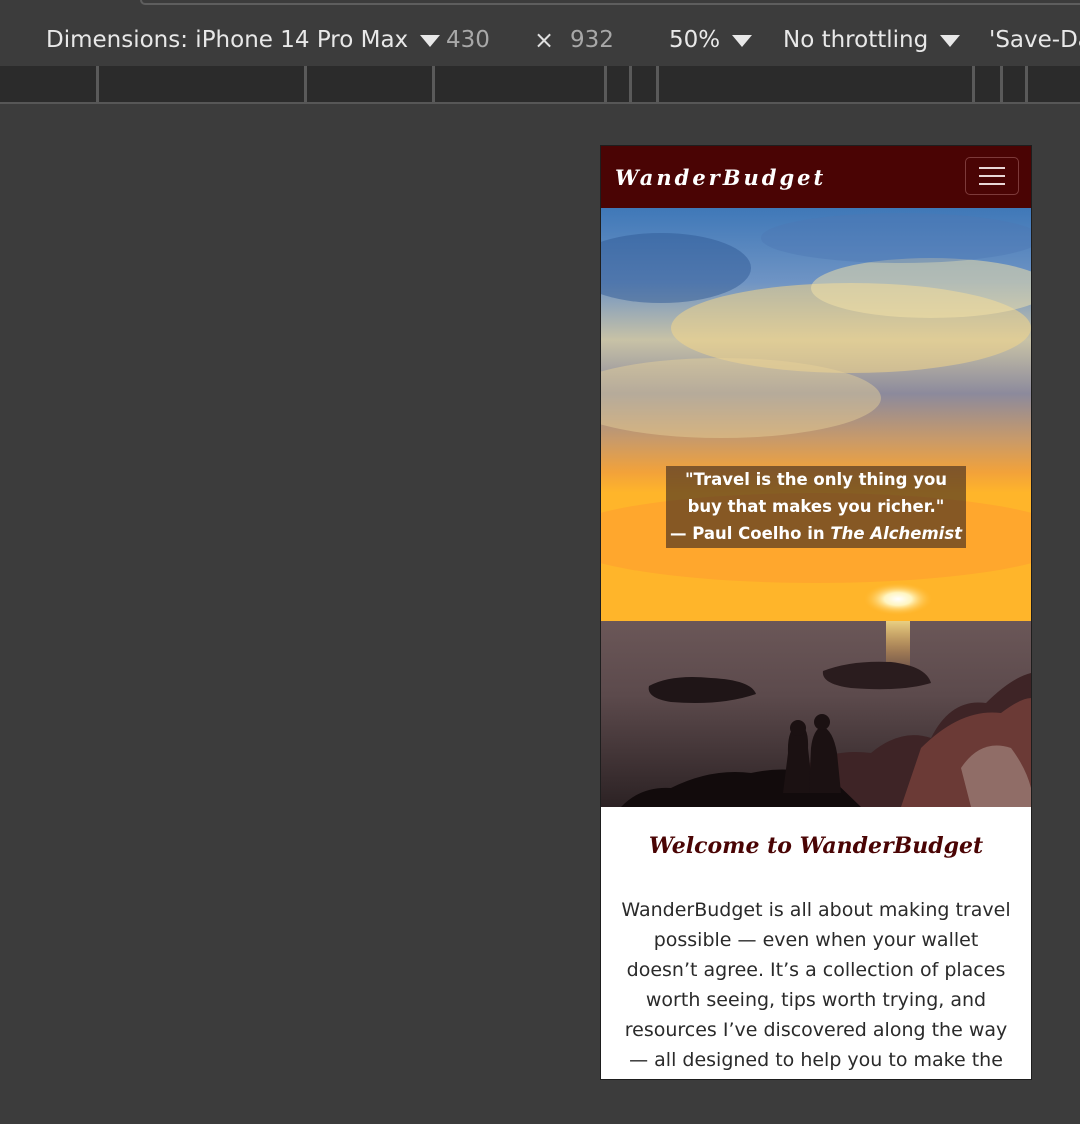 Image resolution: width=1080 pixels, height=1124 pixels. I want to click on device-dimensions-label: Dimensions: iPhone 14 Pro Max, so click(227, 40).